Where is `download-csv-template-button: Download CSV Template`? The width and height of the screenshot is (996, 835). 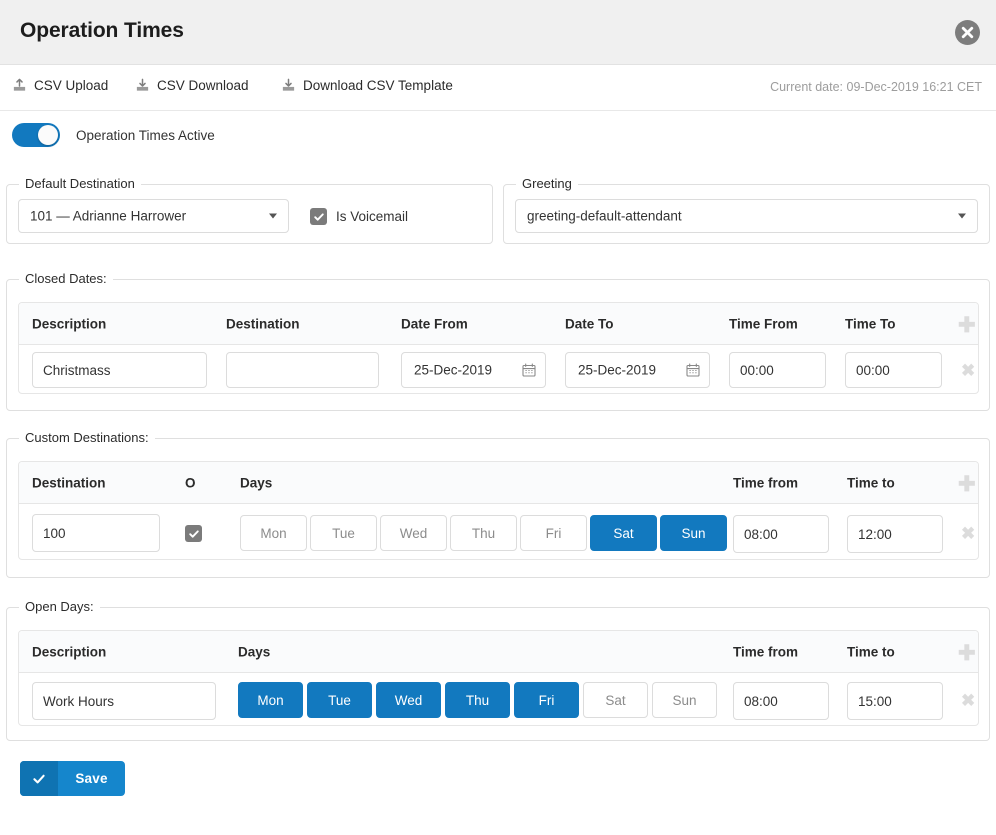 download-csv-template-button: Download CSV Template is located at coordinates (367, 85).